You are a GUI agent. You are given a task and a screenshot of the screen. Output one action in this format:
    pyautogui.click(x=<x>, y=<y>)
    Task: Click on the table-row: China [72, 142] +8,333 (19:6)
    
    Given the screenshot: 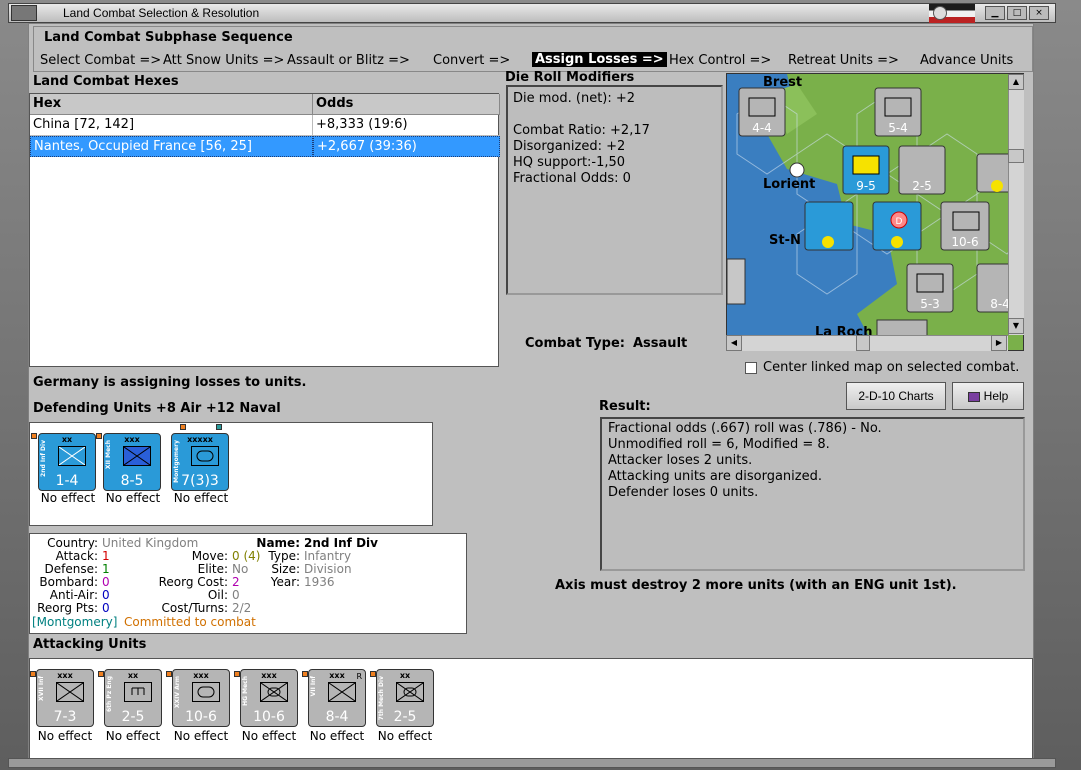 What is the action you would take?
    pyautogui.click(x=265, y=125)
    